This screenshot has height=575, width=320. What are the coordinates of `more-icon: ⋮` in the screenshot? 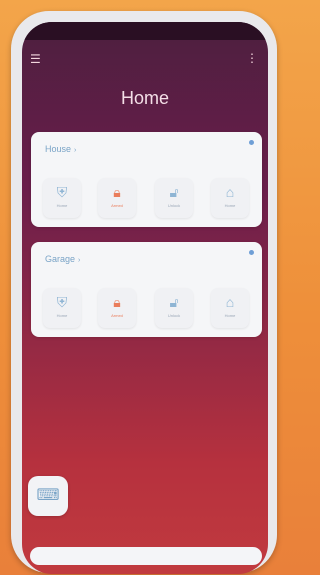 It's located at (252, 58).